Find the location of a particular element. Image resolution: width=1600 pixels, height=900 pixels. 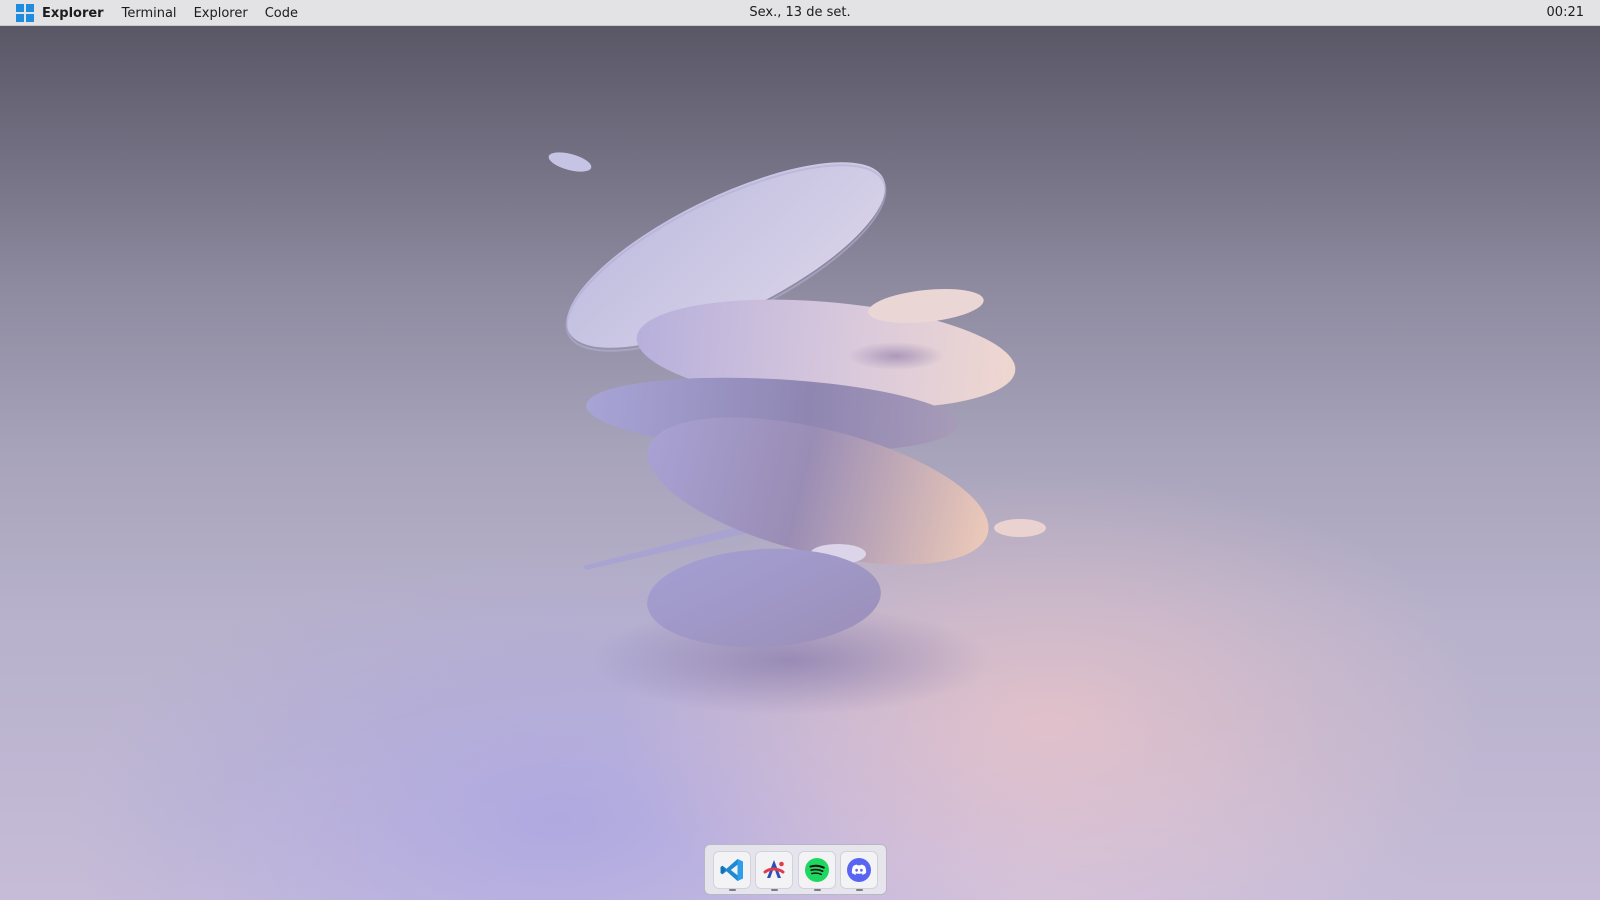

dock-app-spotify is located at coordinates (816, 870).